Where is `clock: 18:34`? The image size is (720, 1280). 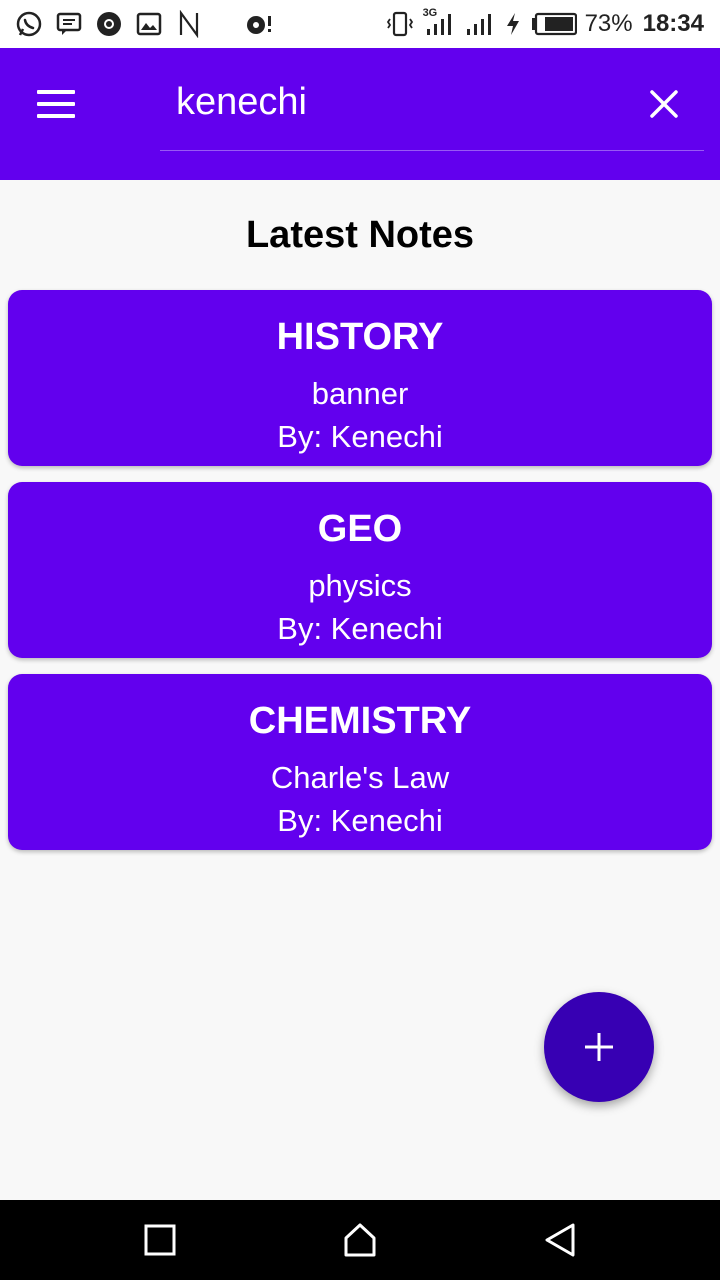
clock: 18:34 is located at coordinates (673, 23).